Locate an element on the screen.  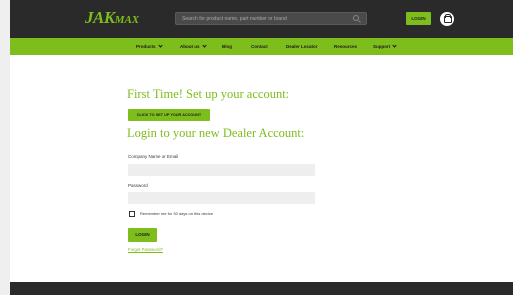
nav-item-products: Products is located at coordinates (149, 46).